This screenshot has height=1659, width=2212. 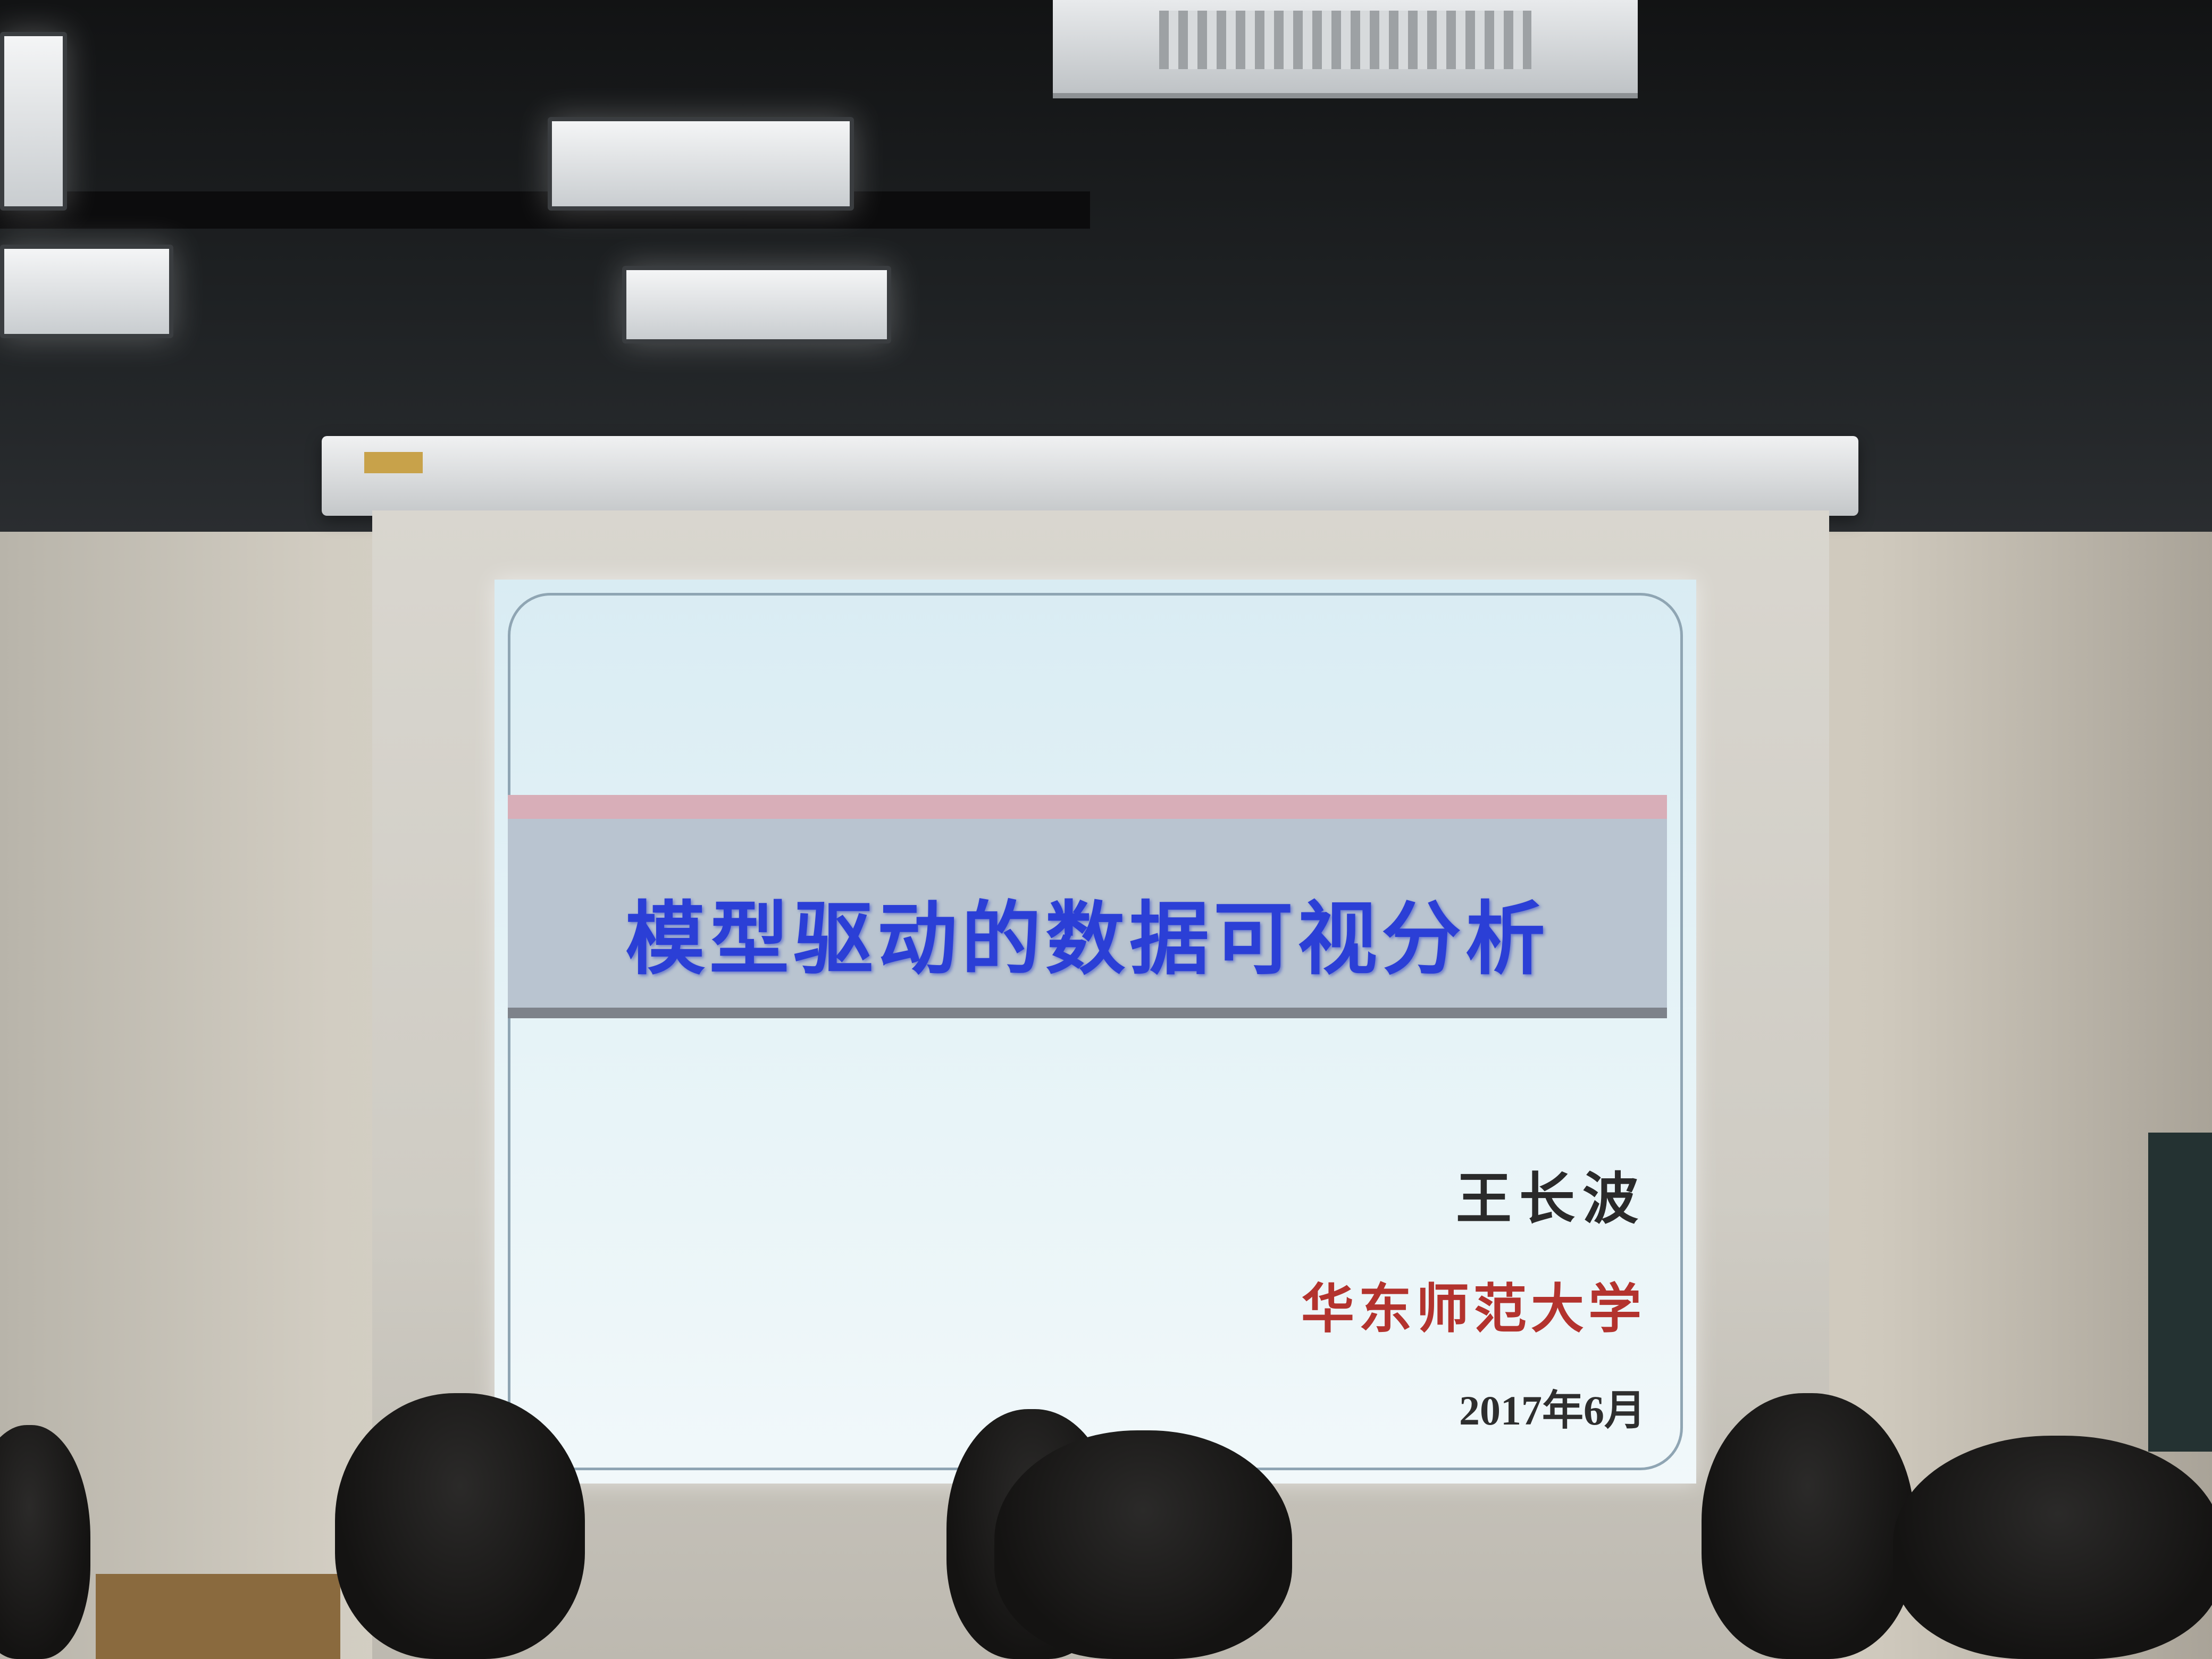 What do you see at coordinates (1550, 1198) in the screenshot?
I see `slide-author: 王长波` at bounding box center [1550, 1198].